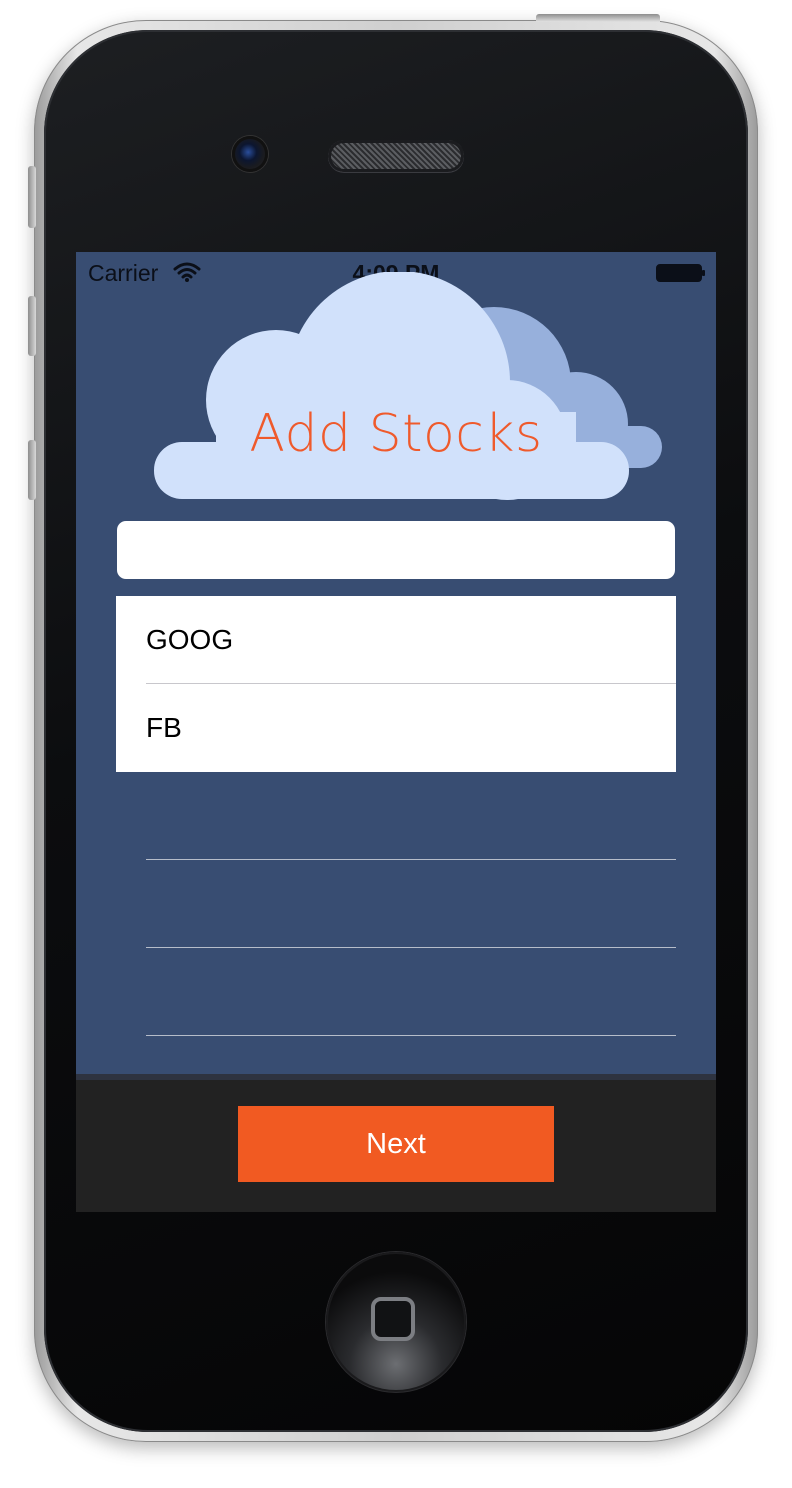 The height and width of the screenshot is (1488, 792). I want to click on stock-symbol: GOOG, so click(190, 639).